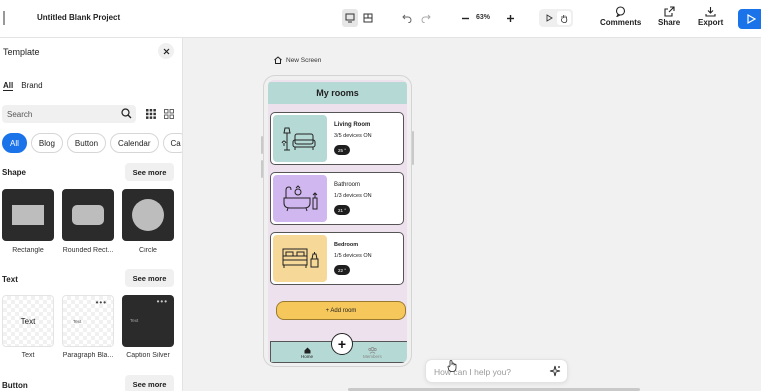 The image size is (761, 391). What do you see at coordinates (510, 18) in the screenshot?
I see `zoom-in-icon` at bounding box center [510, 18].